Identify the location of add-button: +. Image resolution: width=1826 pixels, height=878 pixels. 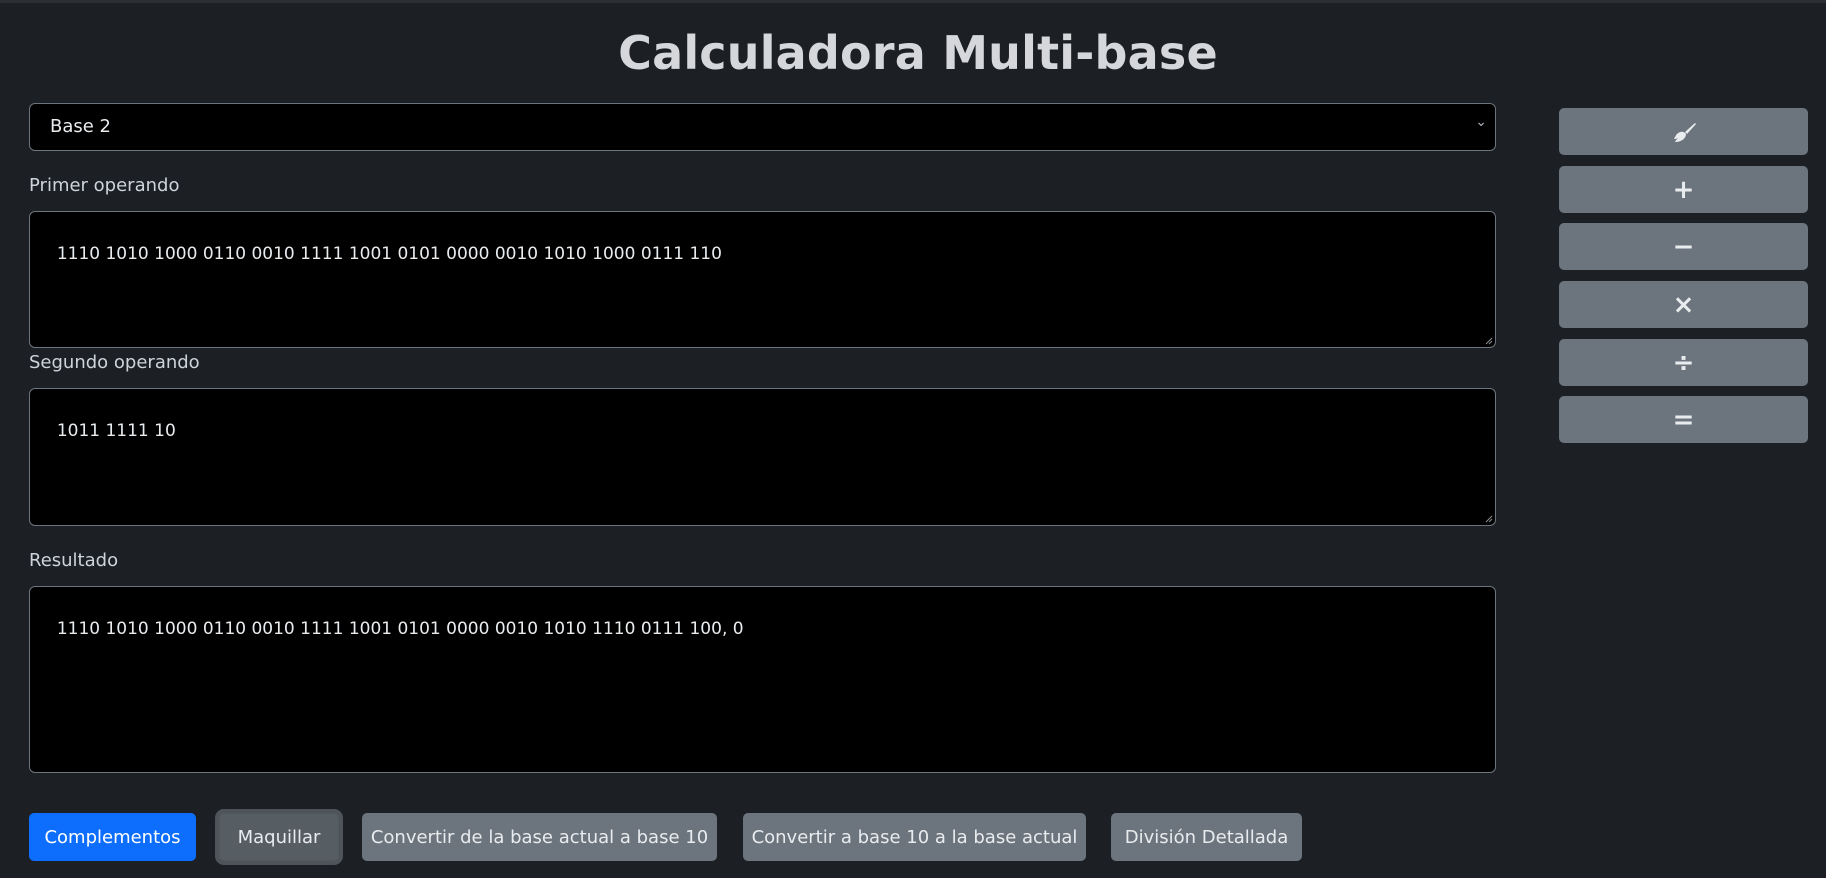
(1683, 189).